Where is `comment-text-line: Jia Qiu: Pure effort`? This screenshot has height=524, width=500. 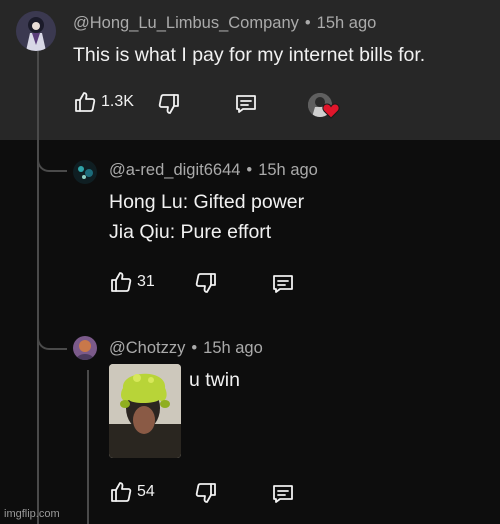 comment-text-line: Jia Qiu: Pure effort is located at coordinates (190, 232).